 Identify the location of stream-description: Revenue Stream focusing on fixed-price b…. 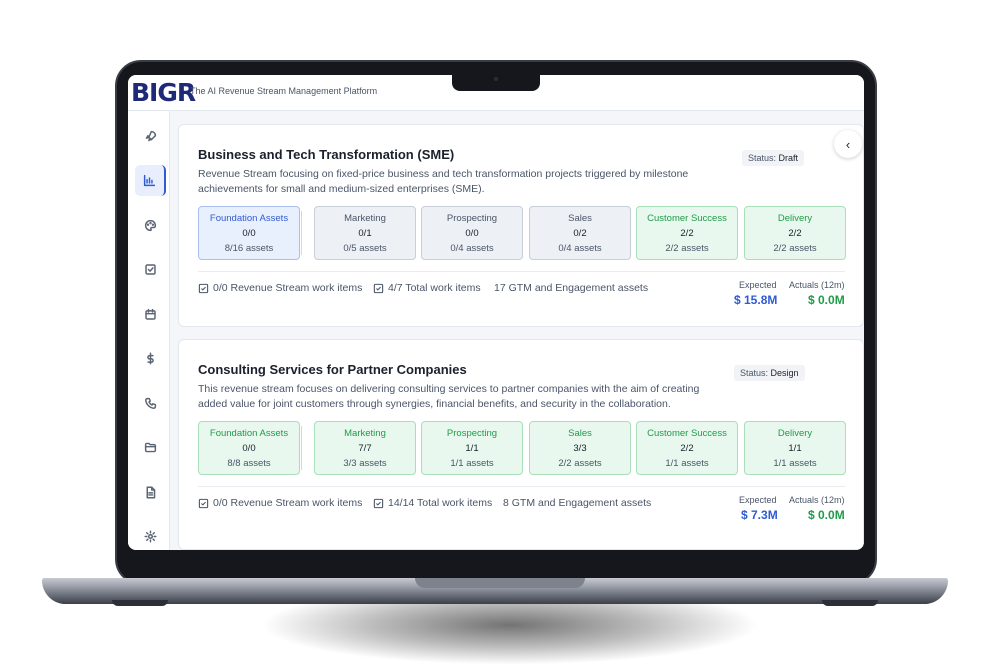
(443, 181).